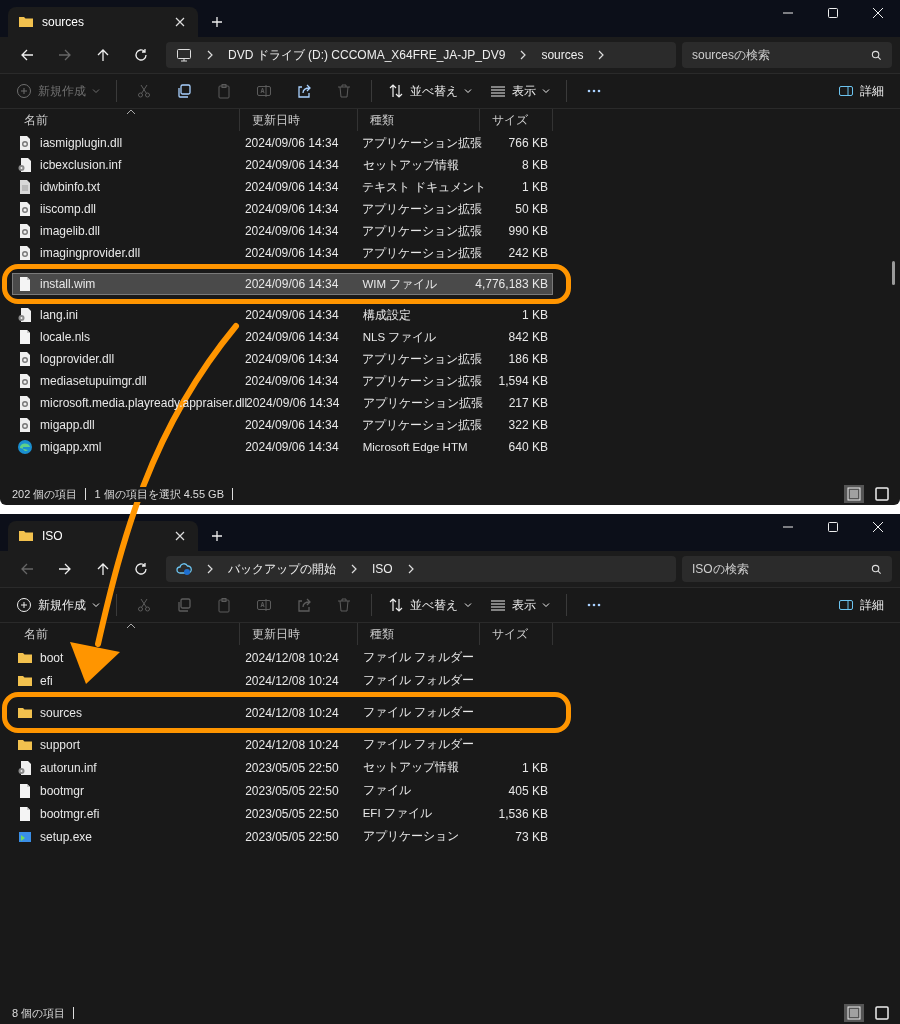 The width and height of the screenshot is (900, 1024). Describe the element at coordinates (67, 425) in the screenshot. I see `file-name: migapp.dll` at that location.